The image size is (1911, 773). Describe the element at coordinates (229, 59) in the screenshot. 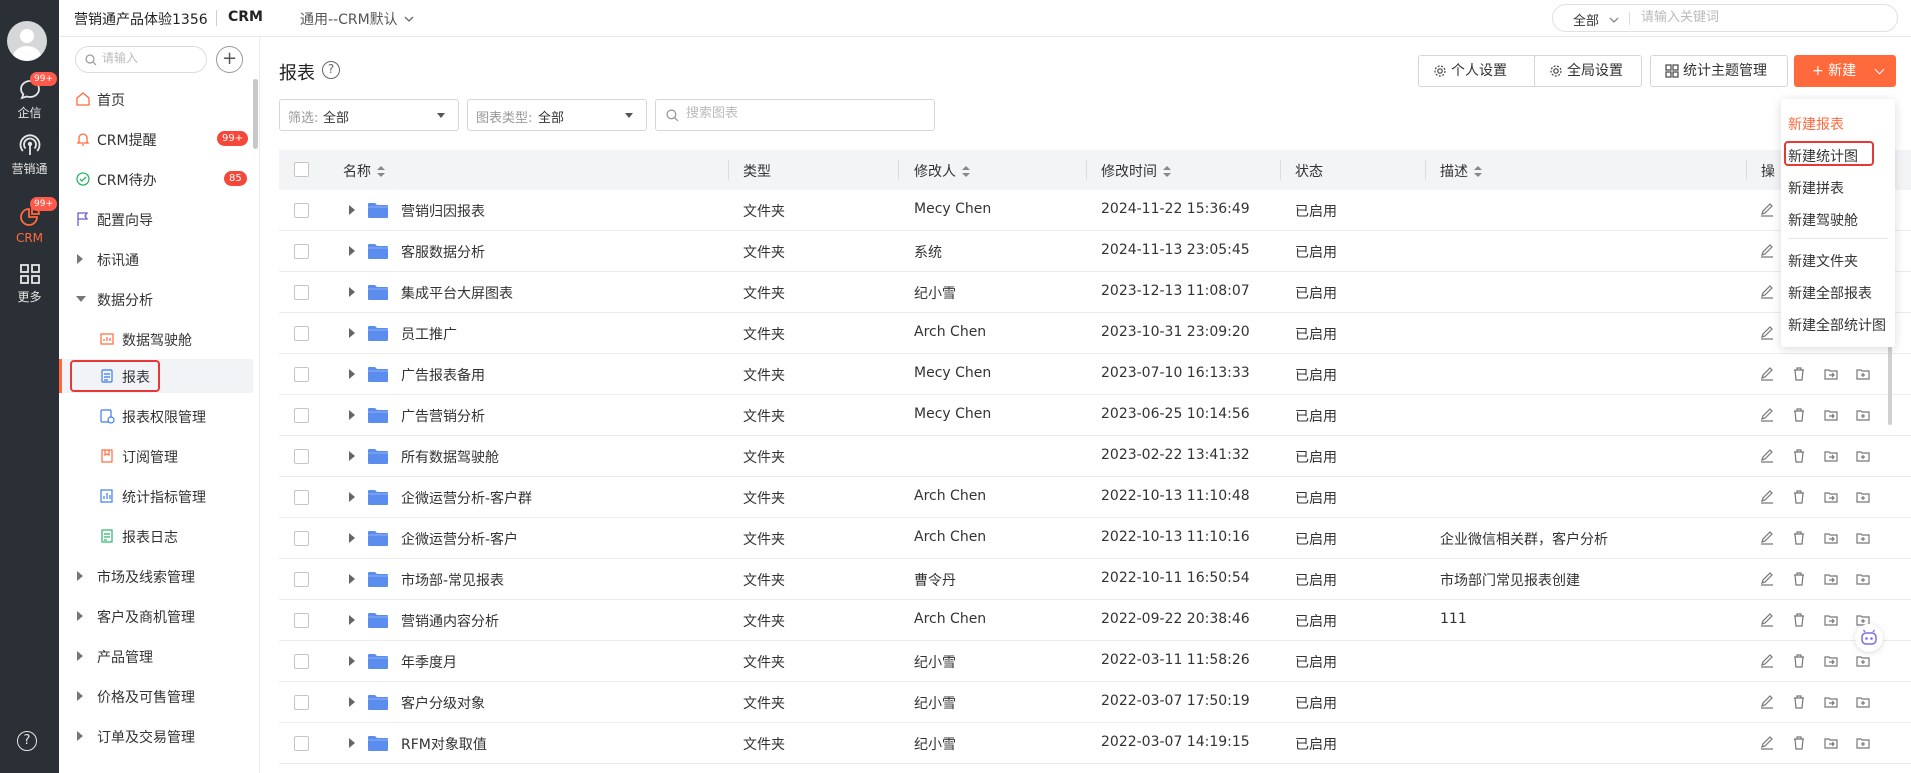

I see `add-menu-button: +` at that location.